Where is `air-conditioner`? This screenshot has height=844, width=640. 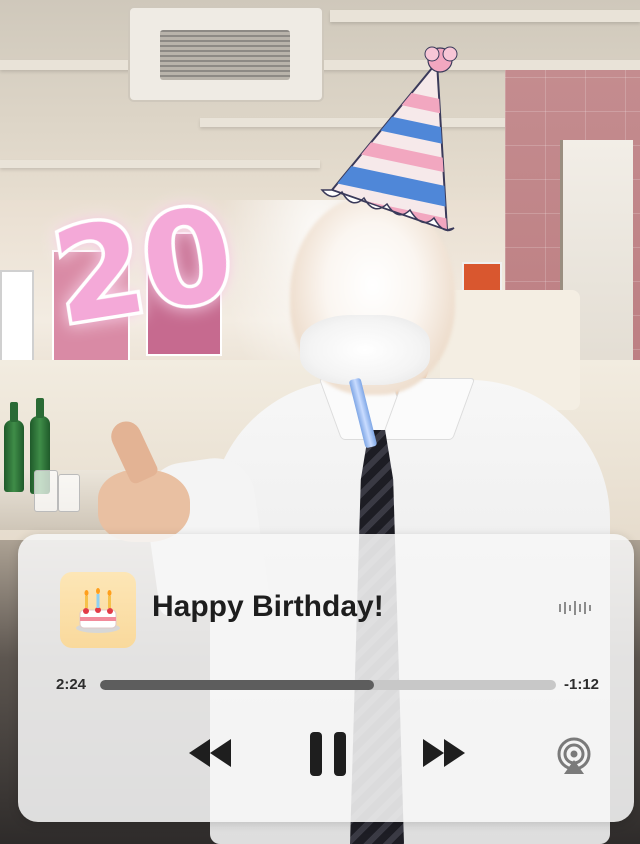 air-conditioner is located at coordinates (226, 54).